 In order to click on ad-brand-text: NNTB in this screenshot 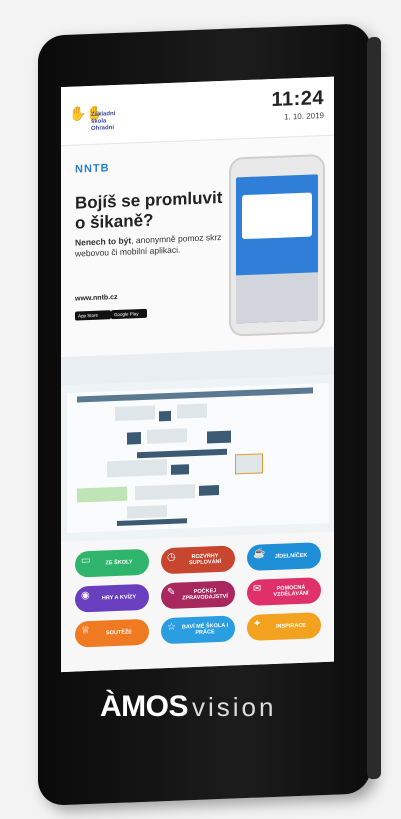, I will do `click(92, 169)`.